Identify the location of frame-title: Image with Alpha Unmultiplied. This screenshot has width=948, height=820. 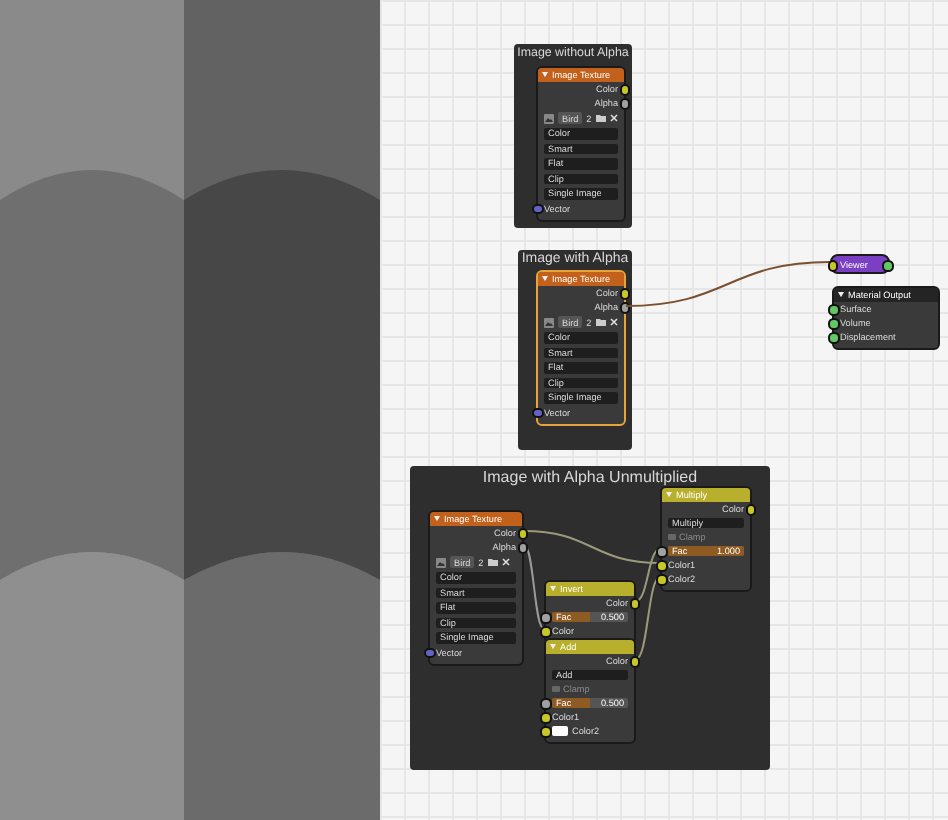
(590, 478).